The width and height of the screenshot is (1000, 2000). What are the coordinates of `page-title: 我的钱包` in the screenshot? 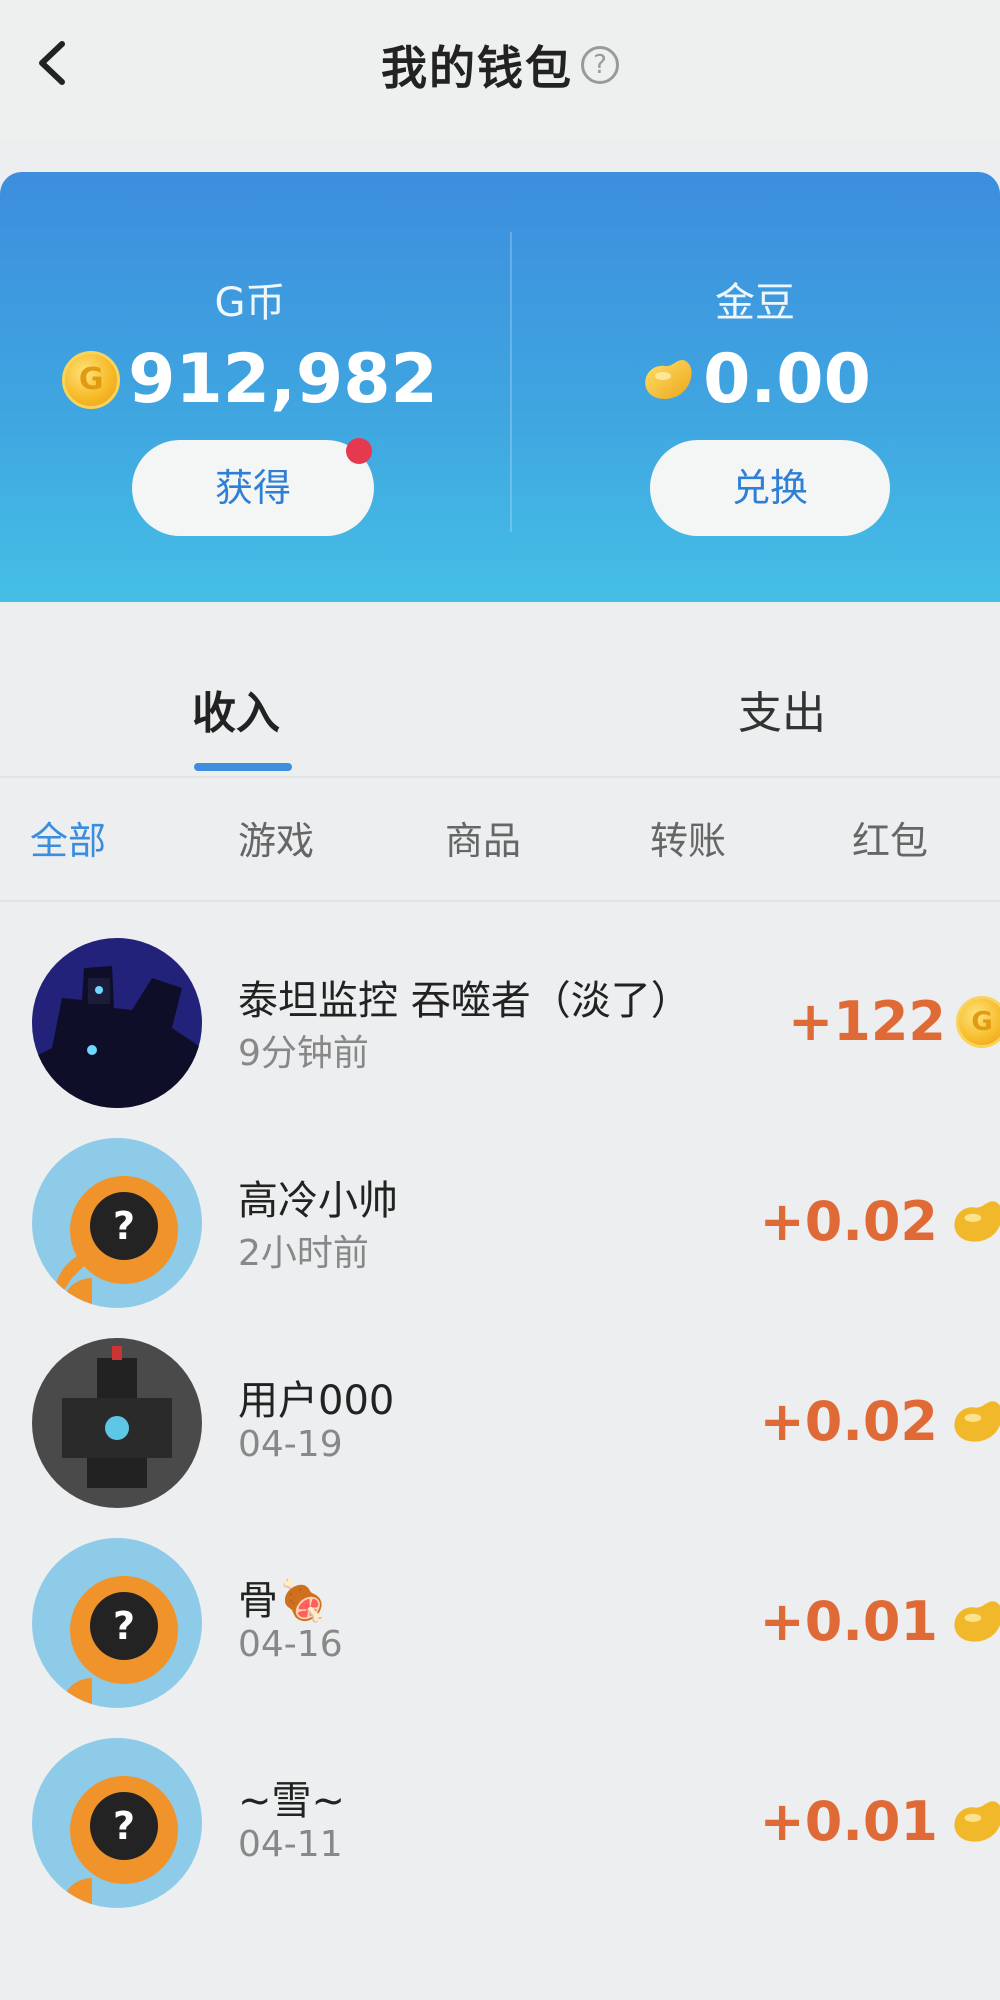 It's located at (477, 68).